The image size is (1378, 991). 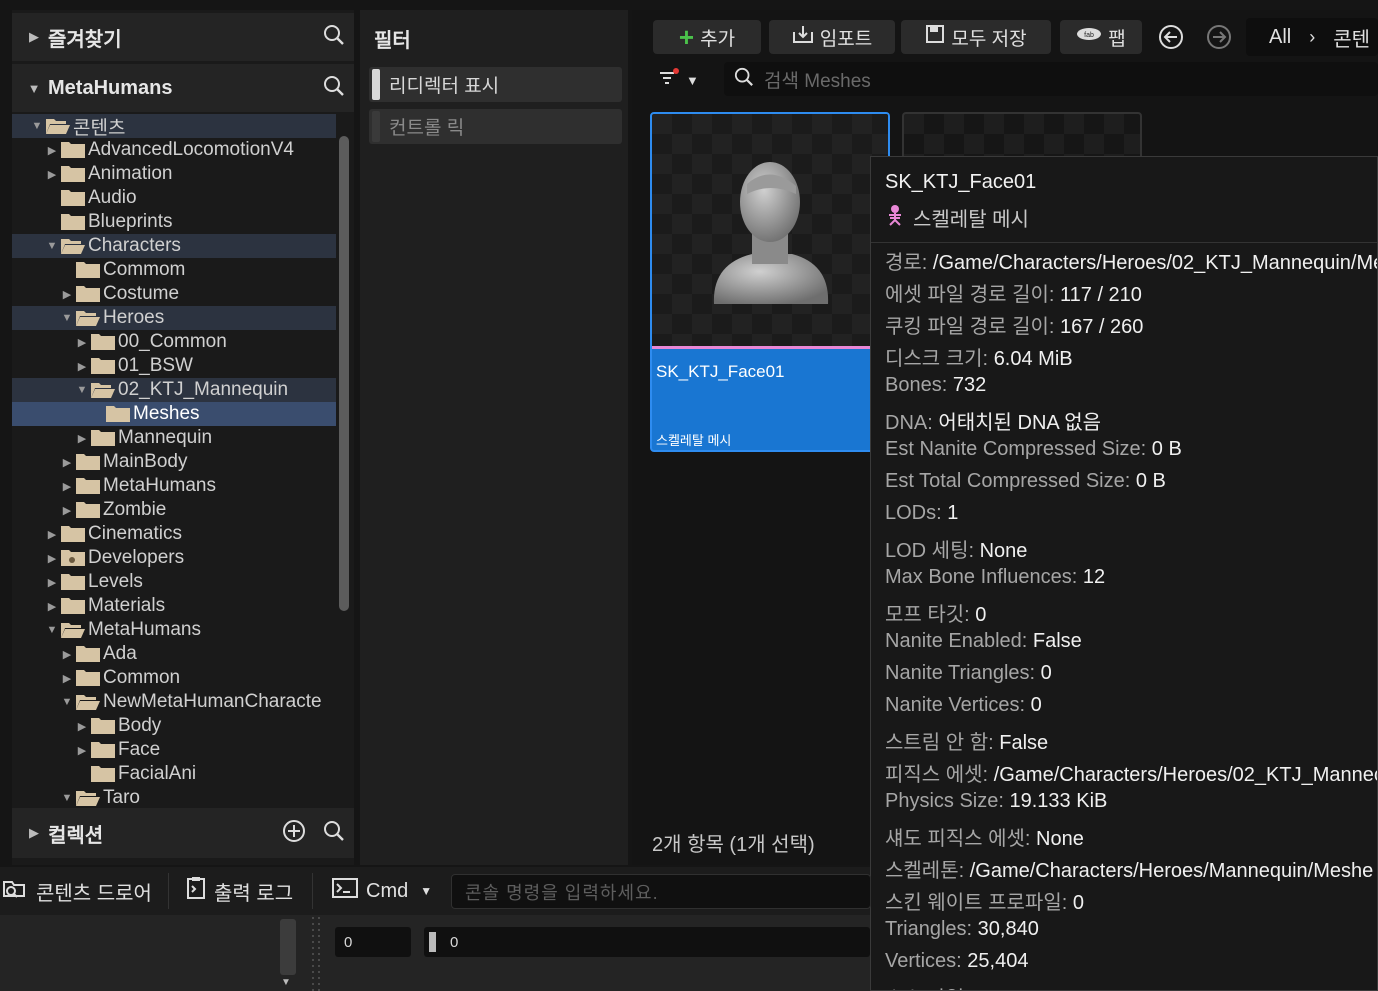 I want to click on back-arrow-icon, so click(x=1171, y=39).